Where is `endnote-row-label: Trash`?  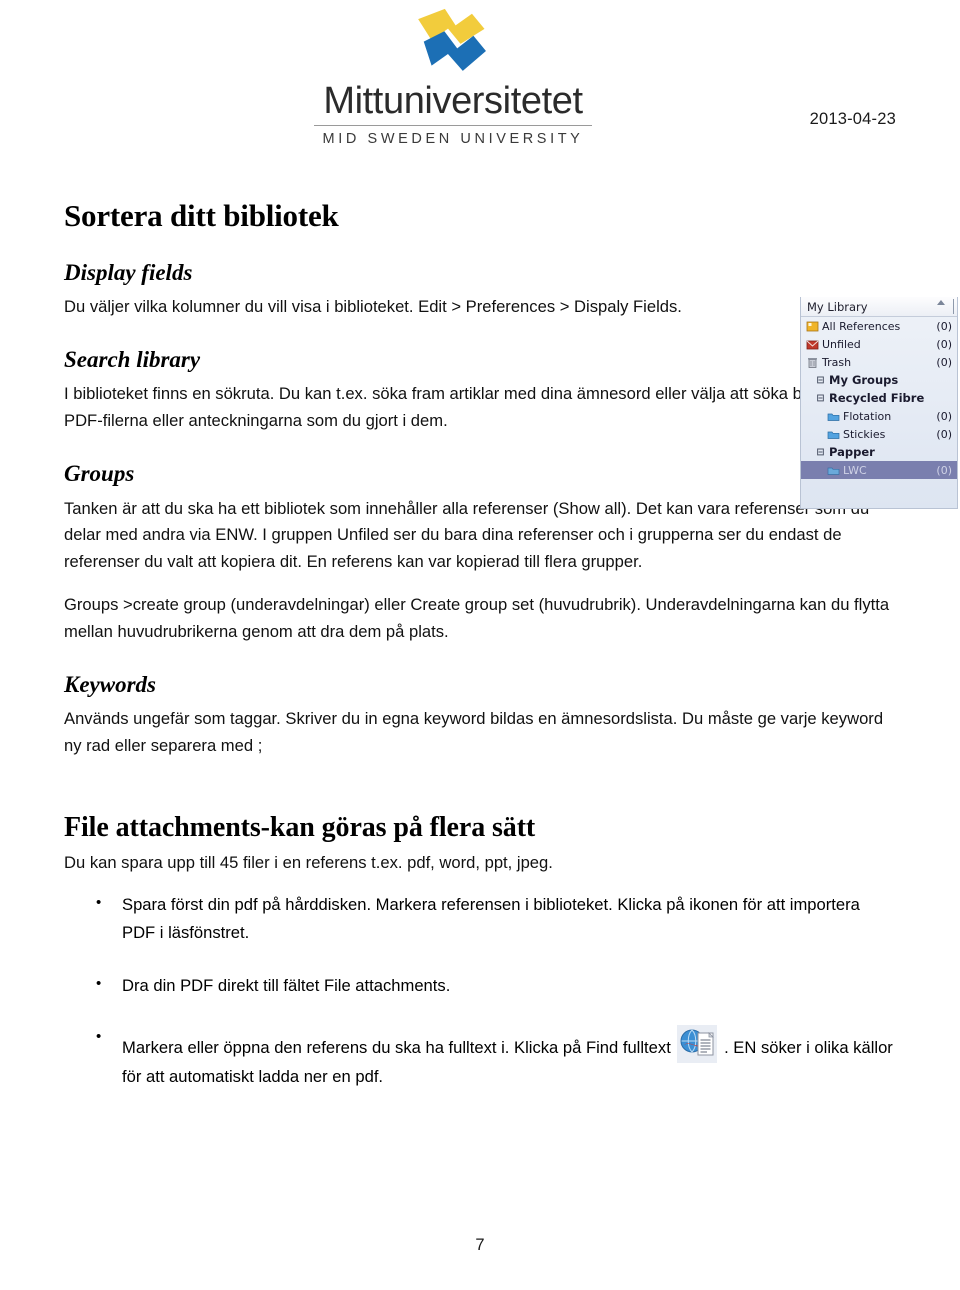
endnote-row-label: Trash is located at coordinates (837, 362).